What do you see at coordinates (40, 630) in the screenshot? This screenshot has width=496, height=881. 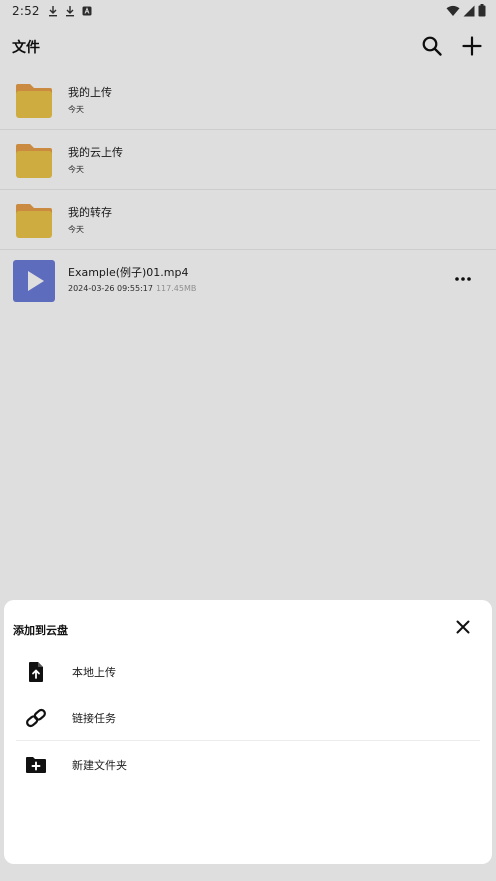 I see `sheet-title: 添加到云盘` at bounding box center [40, 630].